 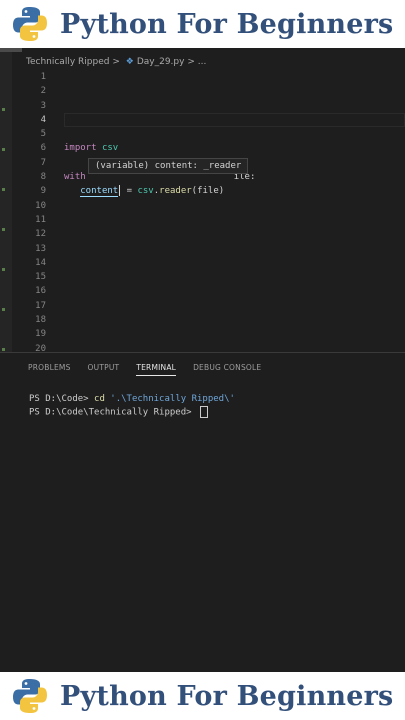 What do you see at coordinates (40, 262) in the screenshot?
I see `line-number: 14` at bounding box center [40, 262].